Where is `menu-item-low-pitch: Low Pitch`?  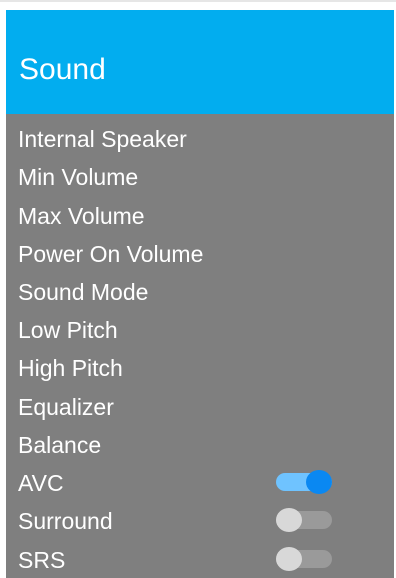 menu-item-low-pitch: Low Pitch is located at coordinates (200, 329).